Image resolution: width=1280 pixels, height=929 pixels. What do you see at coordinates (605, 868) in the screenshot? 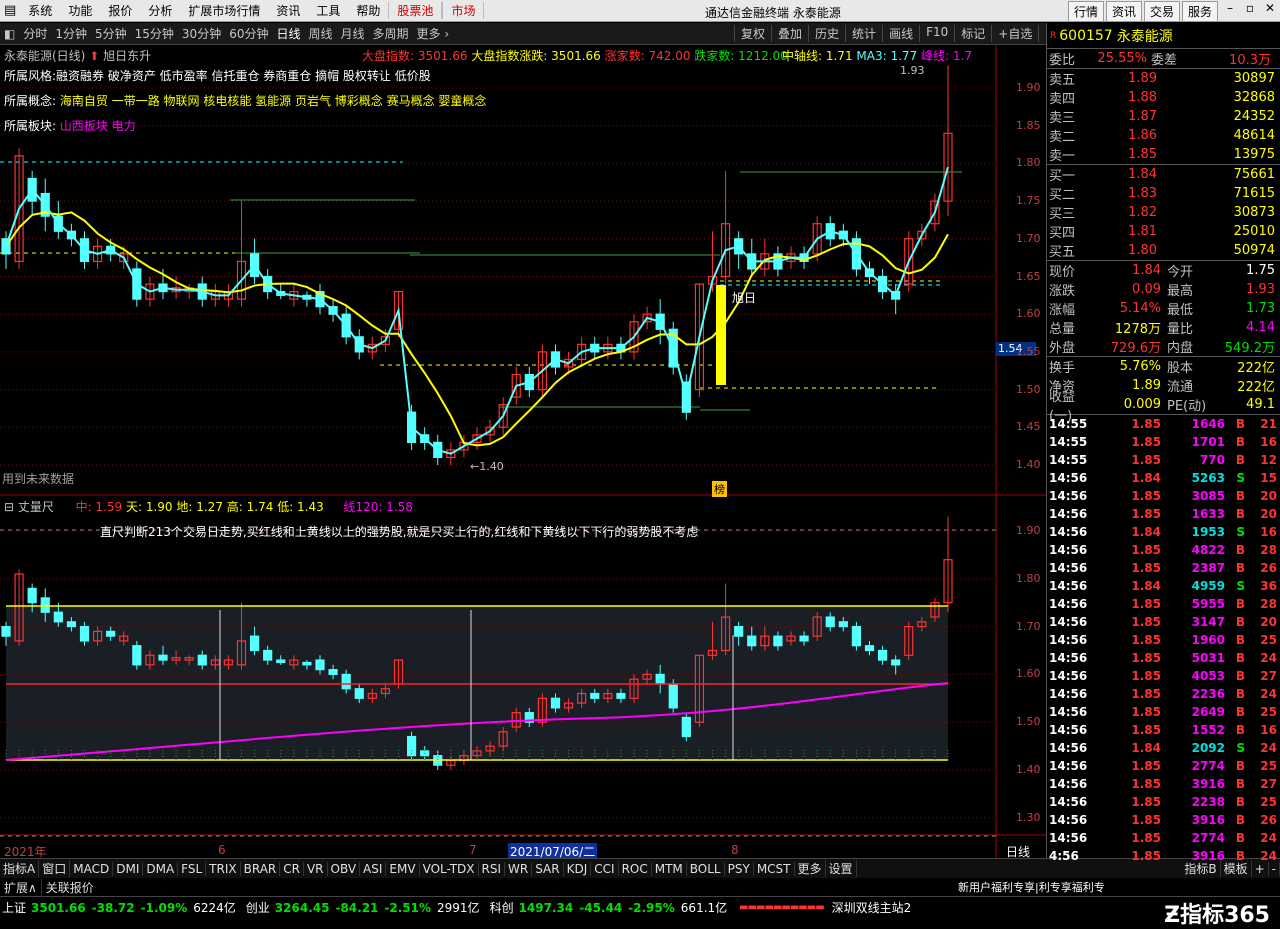
I see `indicator-tab-cci: CCI` at bounding box center [605, 868].